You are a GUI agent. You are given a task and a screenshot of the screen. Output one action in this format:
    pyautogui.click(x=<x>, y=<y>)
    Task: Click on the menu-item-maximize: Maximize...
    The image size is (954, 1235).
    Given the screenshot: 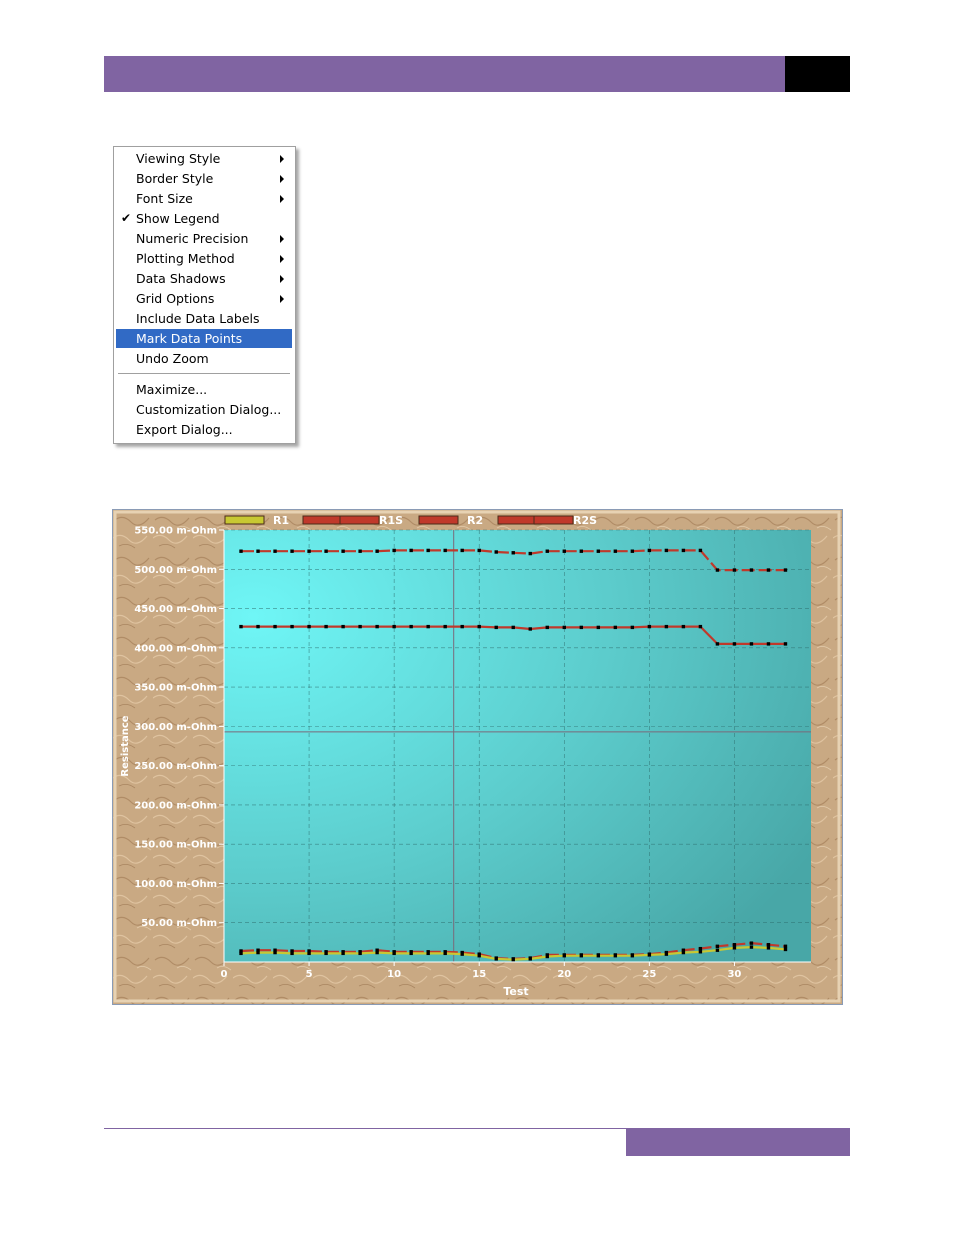 What is the action you would take?
    pyautogui.click(x=204, y=389)
    